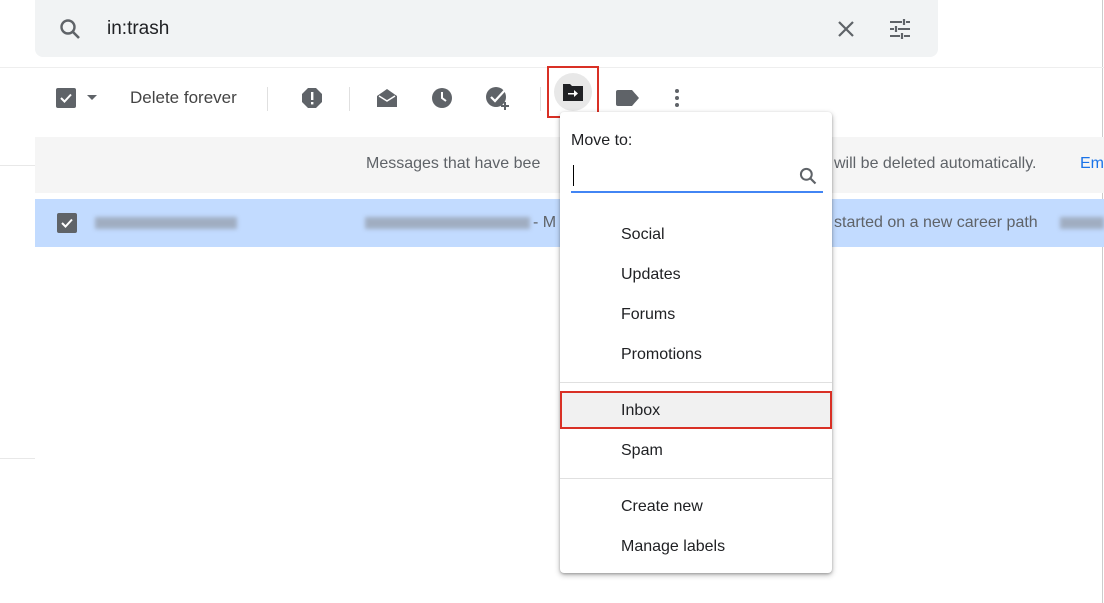  What do you see at coordinates (92, 98) in the screenshot?
I see `dropdown-arrow-icon` at bounding box center [92, 98].